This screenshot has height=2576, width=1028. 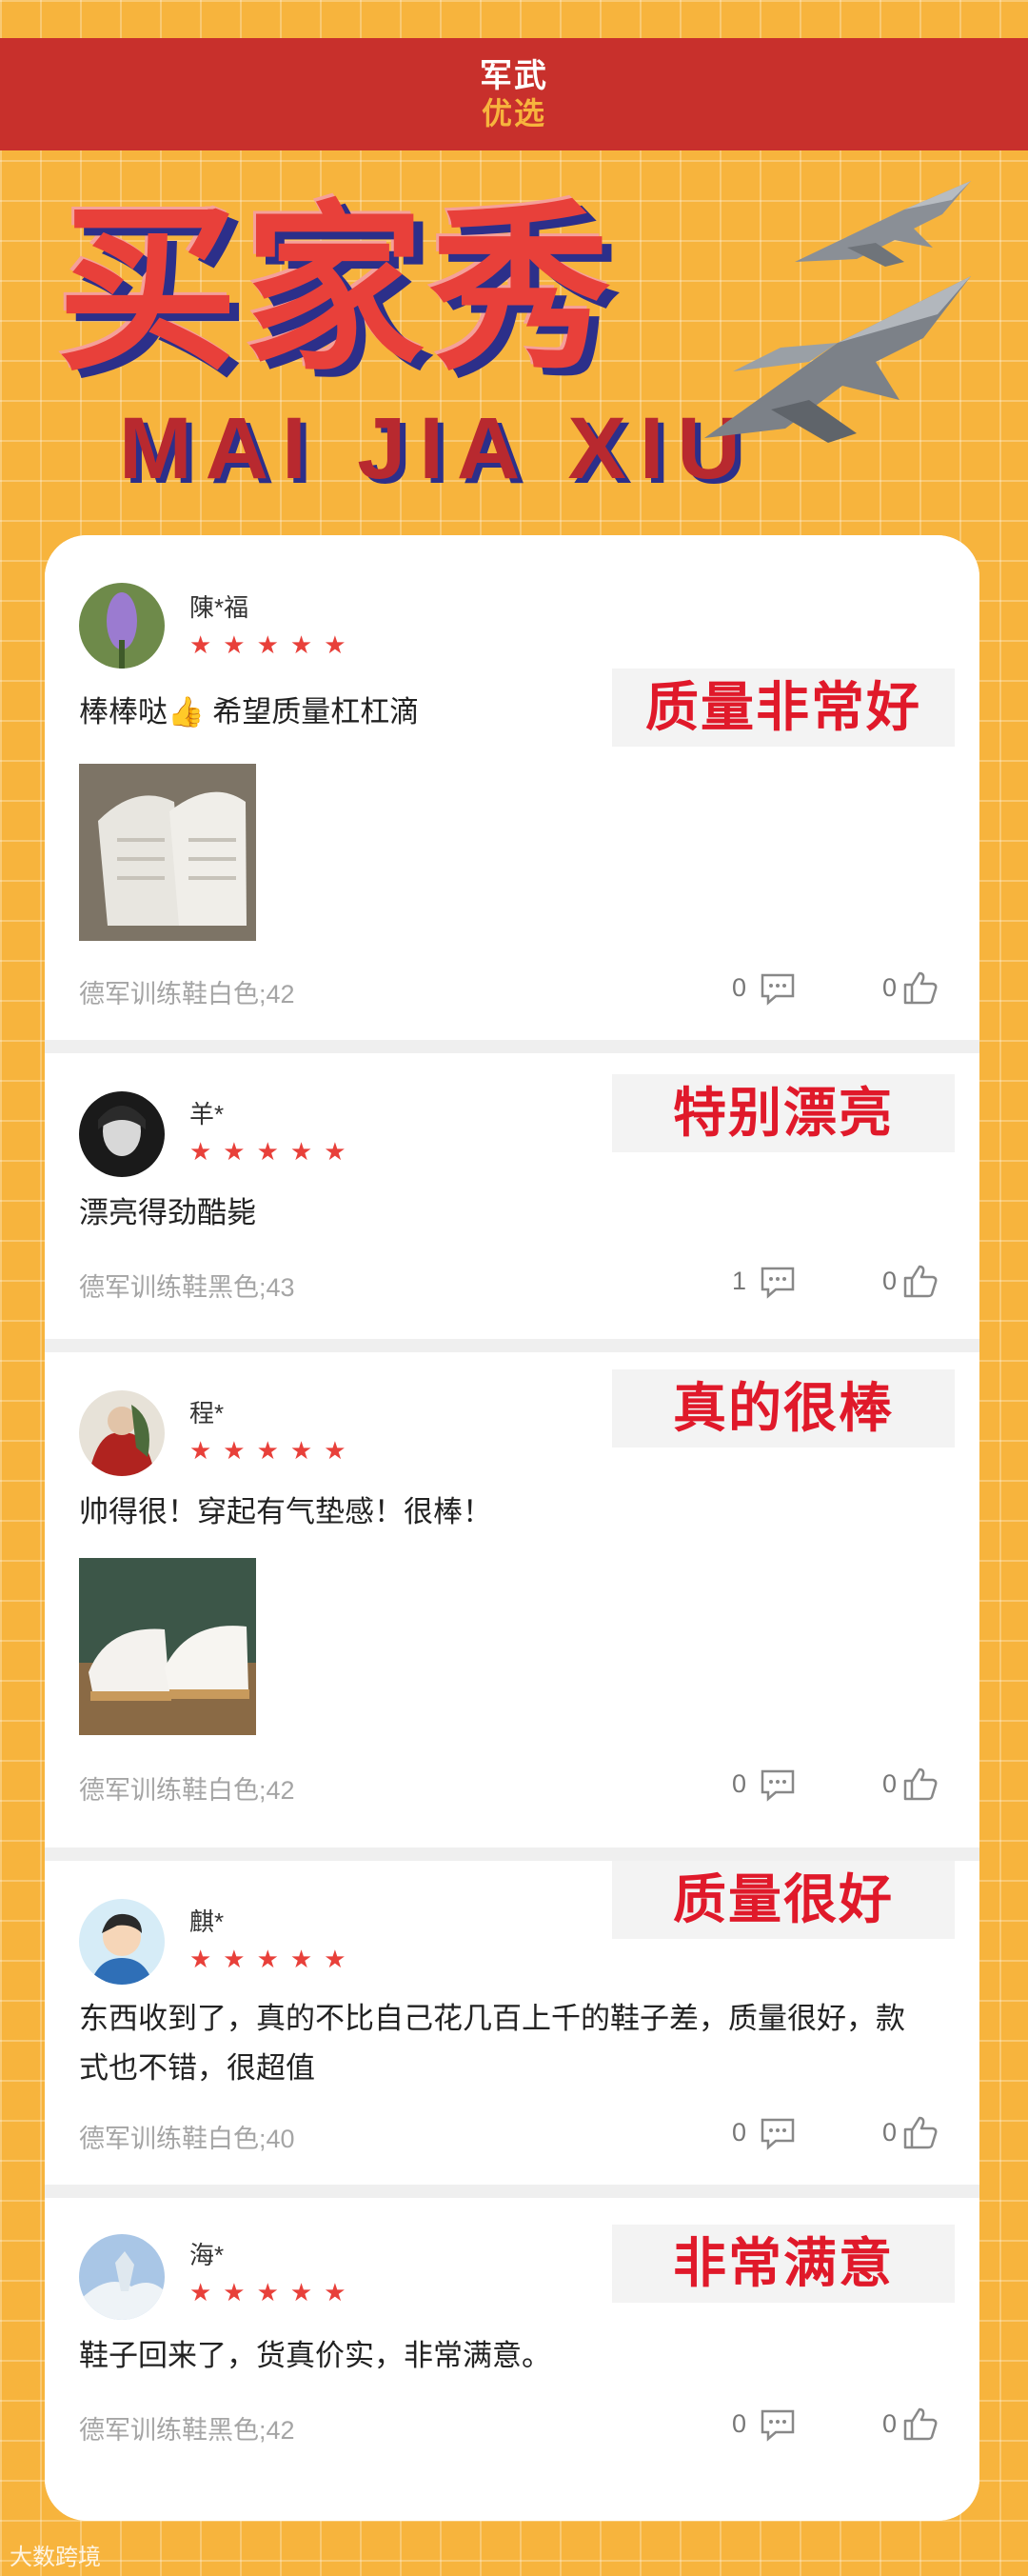 I want to click on reviewer-name: 陳*福, so click(x=219, y=607).